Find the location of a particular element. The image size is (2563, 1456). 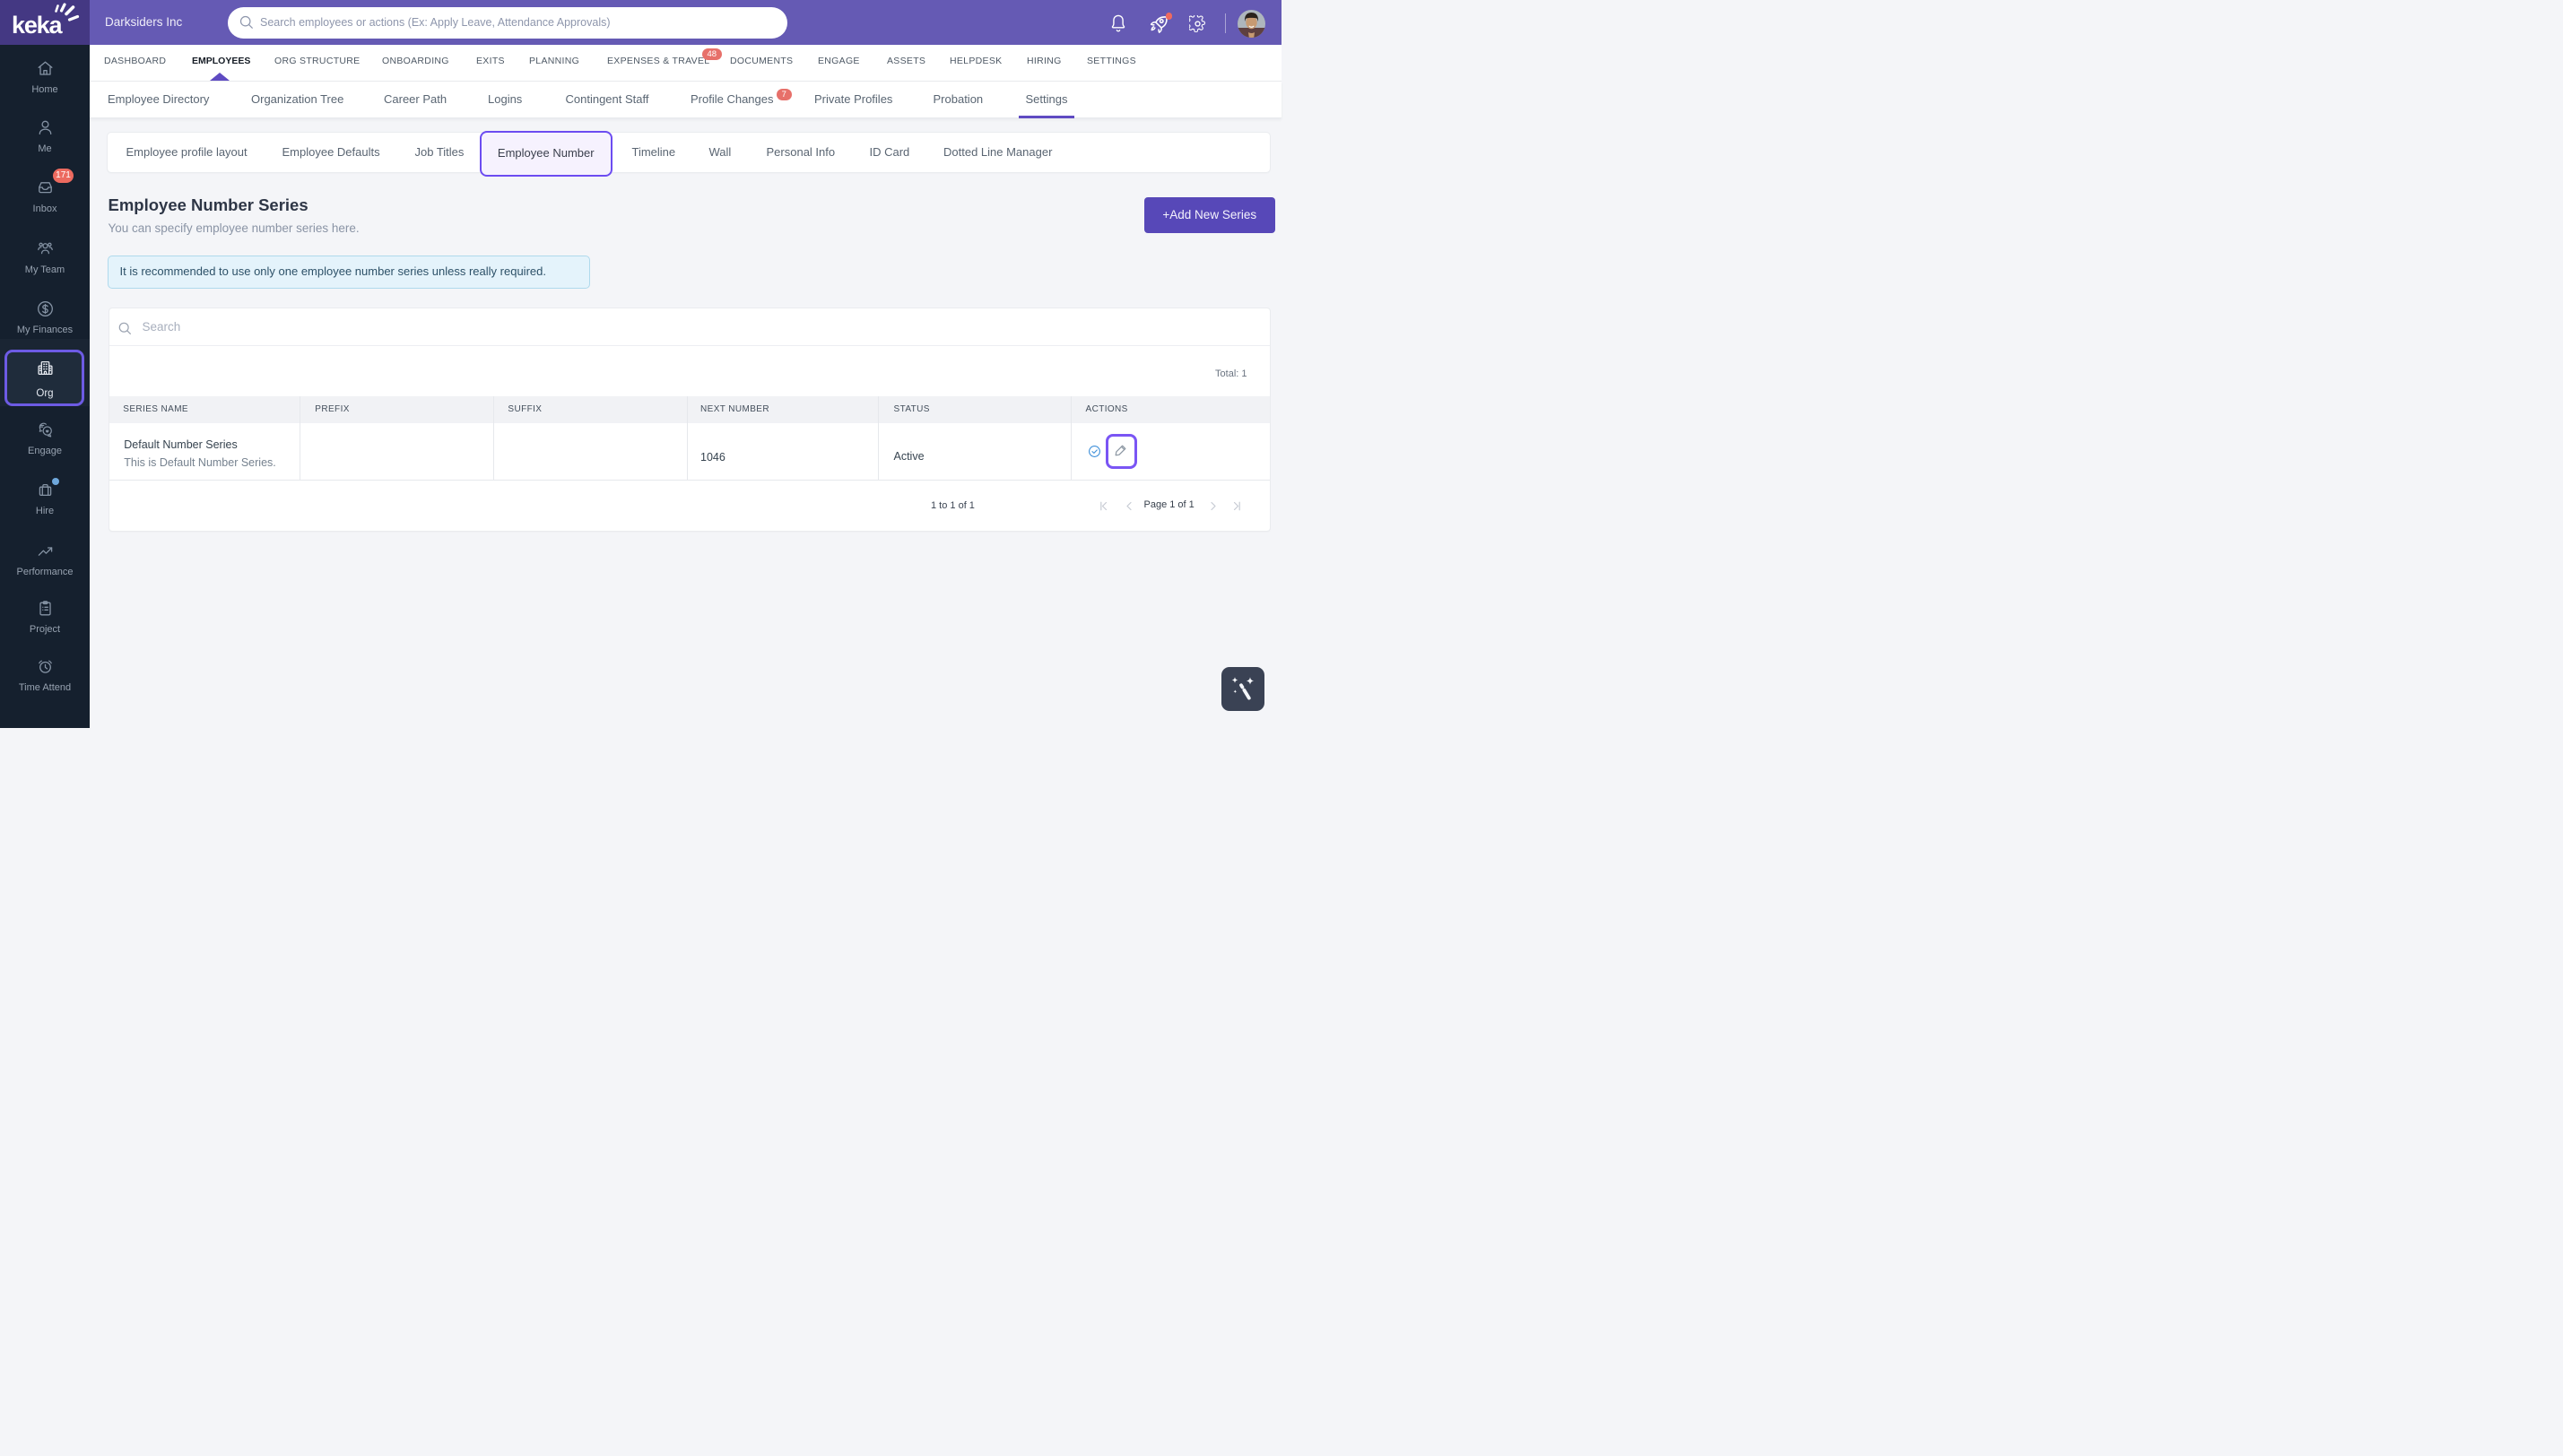

svg-text: keka is located at coordinates (37, 25).